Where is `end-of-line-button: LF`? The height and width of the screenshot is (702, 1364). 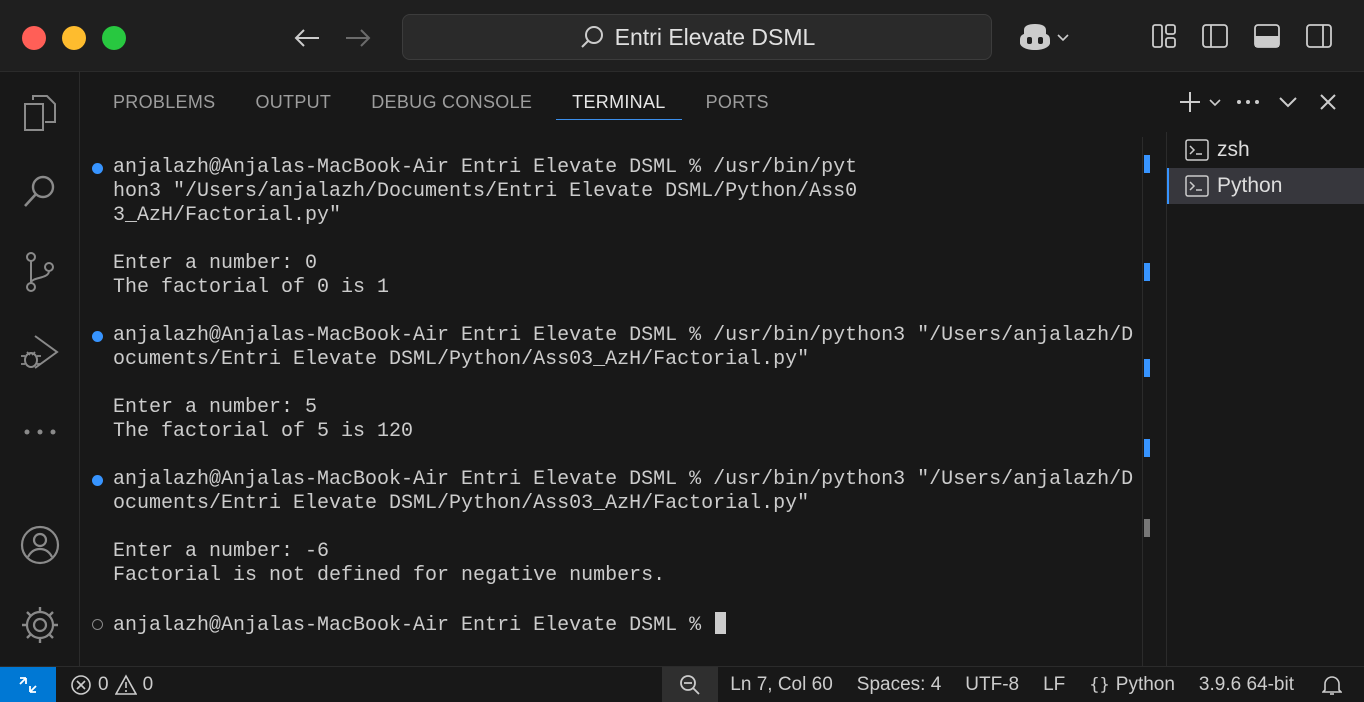
end-of-line-button: LF is located at coordinates (1054, 684).